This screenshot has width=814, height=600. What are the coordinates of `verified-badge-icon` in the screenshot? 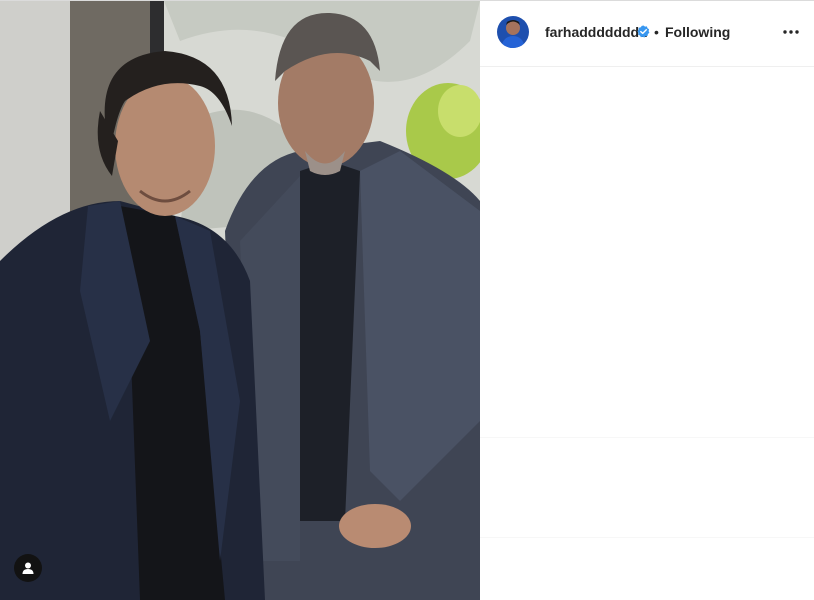 It's located at (643, 31).